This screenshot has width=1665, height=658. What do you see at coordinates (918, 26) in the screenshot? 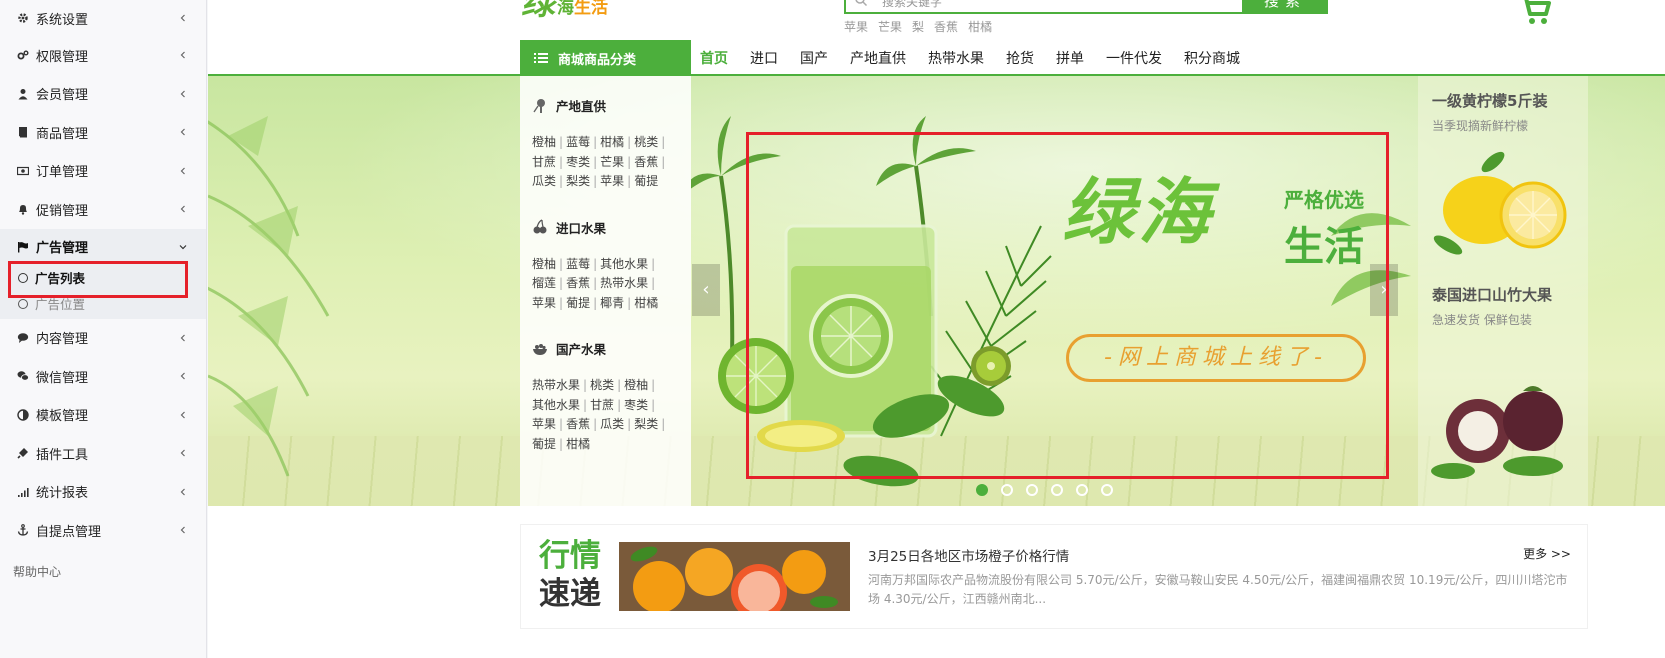
I see `hot-keyword: 梨` at bounding box center [918, 26].